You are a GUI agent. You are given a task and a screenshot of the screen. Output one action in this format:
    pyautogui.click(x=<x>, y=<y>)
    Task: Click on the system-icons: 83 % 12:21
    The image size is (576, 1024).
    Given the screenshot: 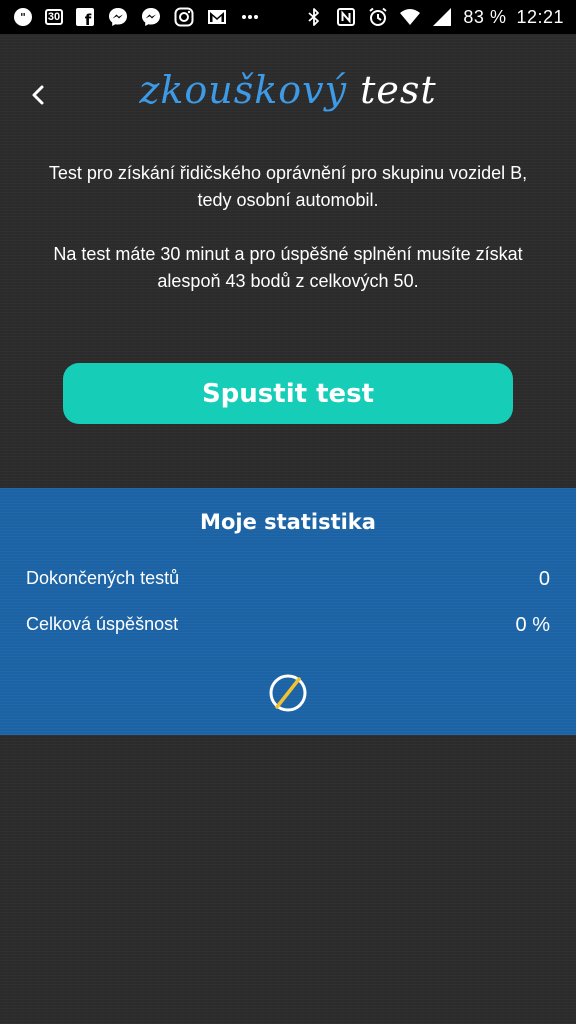 What is the action you would take?
    pyautogui.click(x=433, y=17)
    